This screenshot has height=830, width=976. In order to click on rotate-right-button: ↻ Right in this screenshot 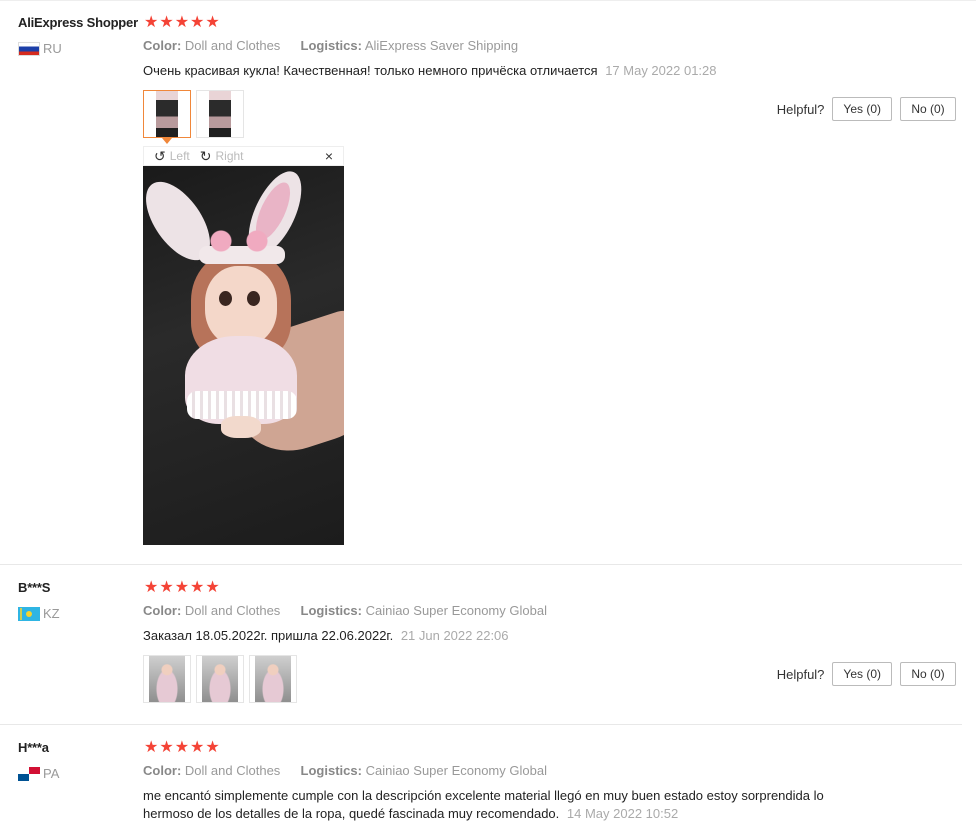, I will do `click(222, 156)`.